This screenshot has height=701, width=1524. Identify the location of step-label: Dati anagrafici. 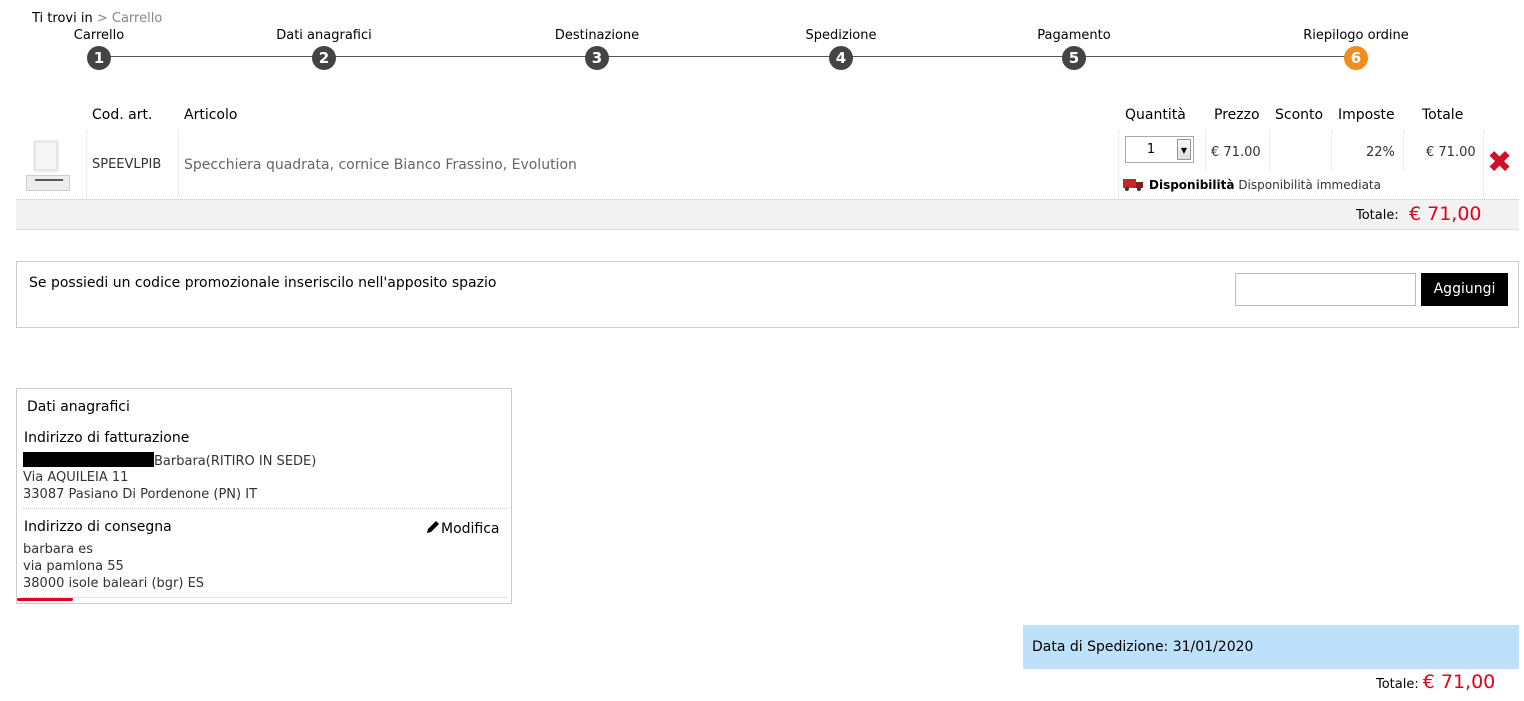
(324, 35).